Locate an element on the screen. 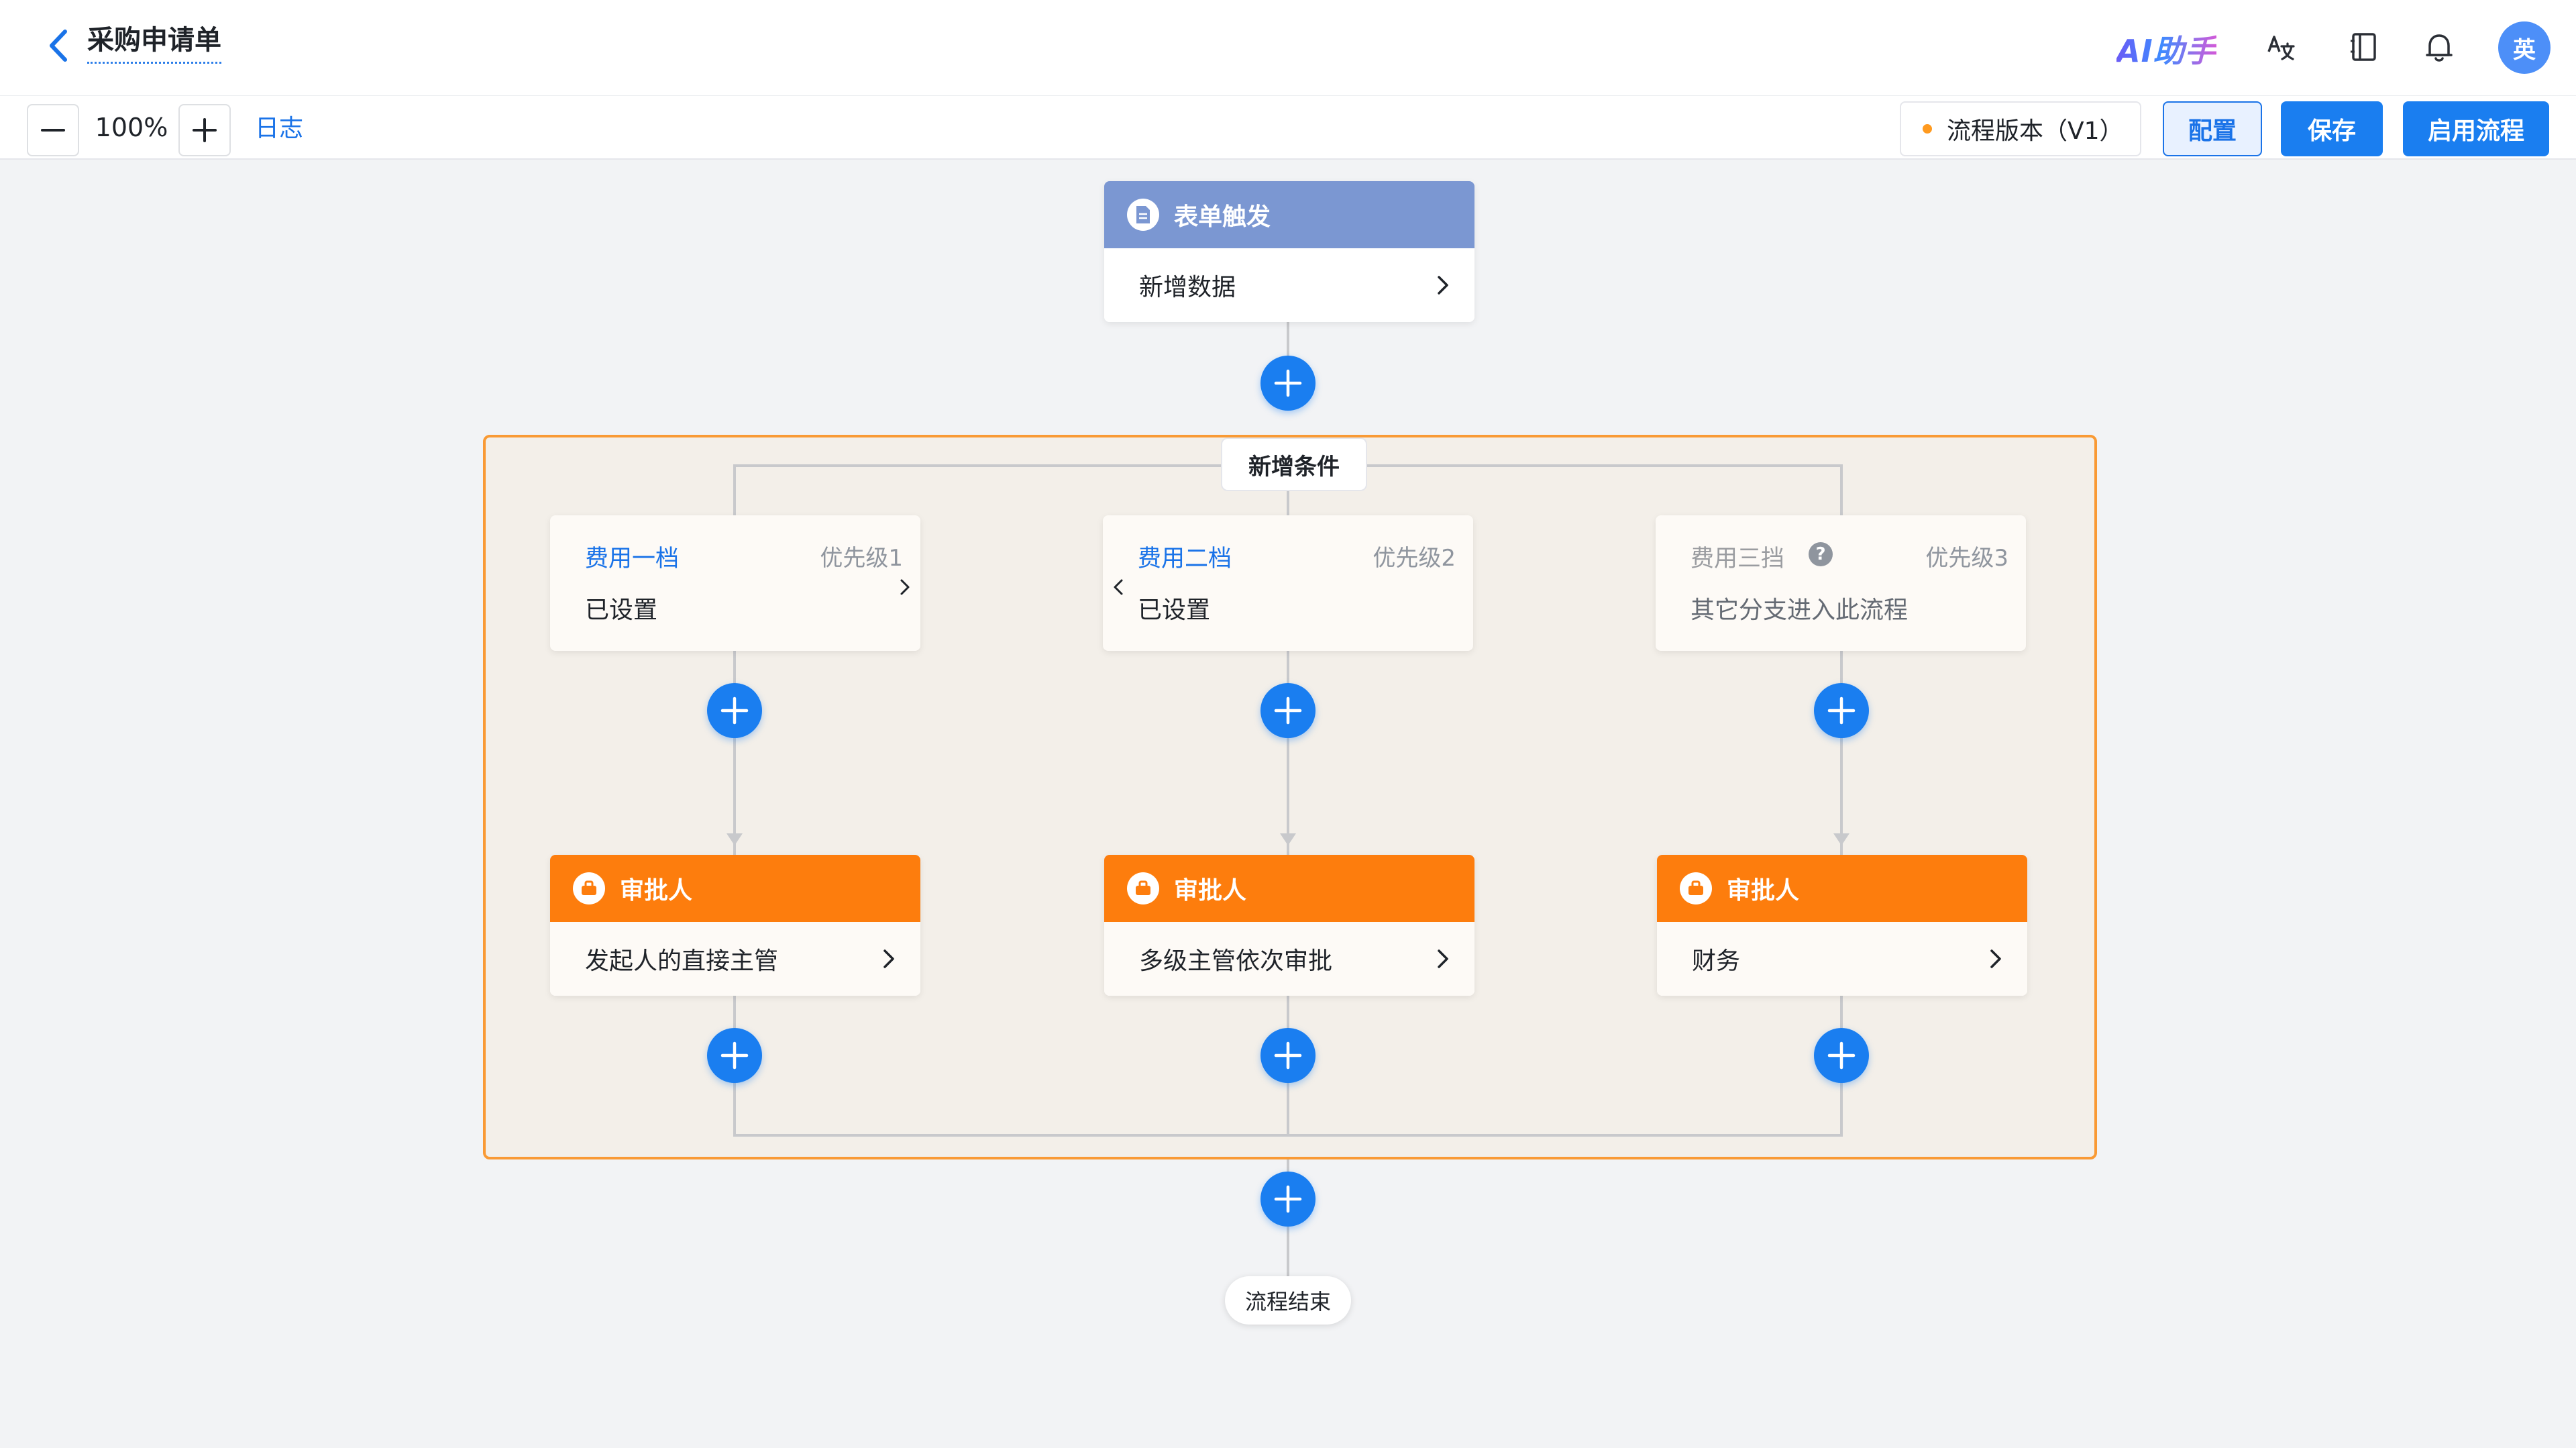 The width and height of the screenshot is (2576, 1448). help-icon: ? is located at coordinates (1821, 554).